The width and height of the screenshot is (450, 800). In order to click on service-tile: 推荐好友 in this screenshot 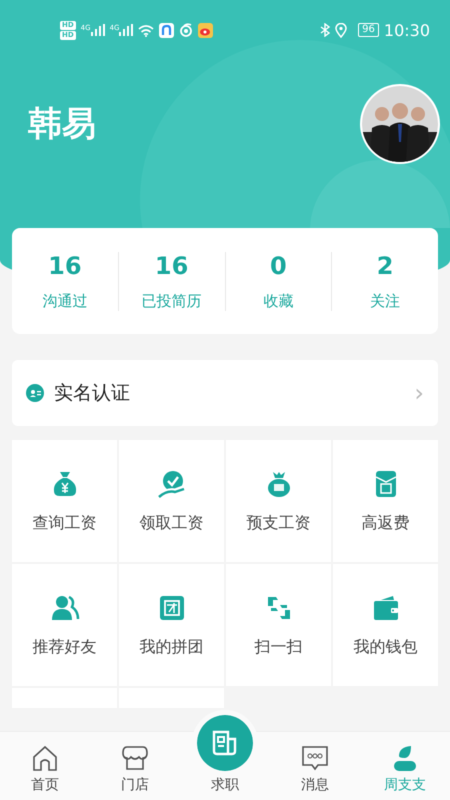, I will do `click(64, 625)`.